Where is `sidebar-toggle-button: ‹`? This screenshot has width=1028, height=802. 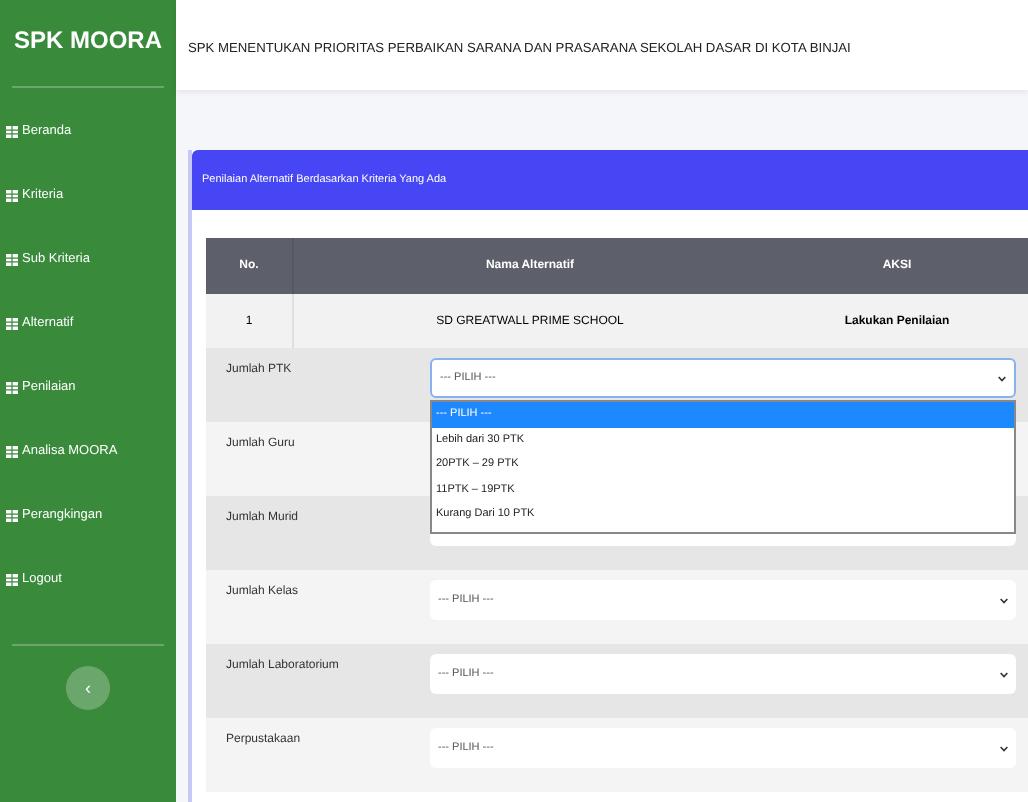
sidebar-toggle-button: ‹ is located at coordinates (88, 688).